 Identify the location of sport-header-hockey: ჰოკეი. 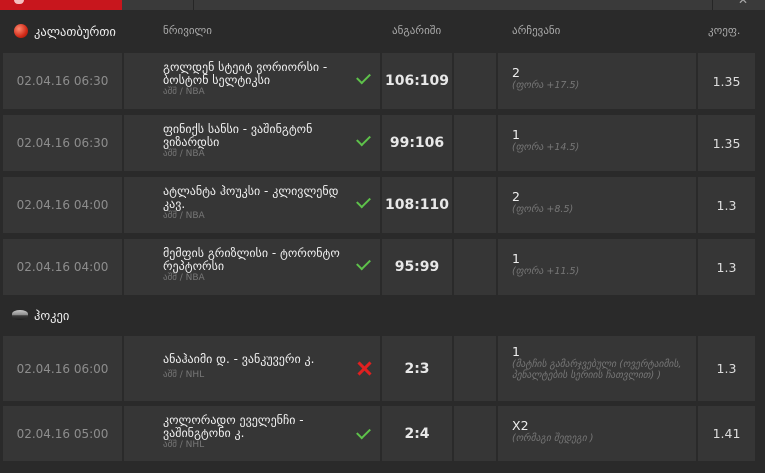
(382, 315).